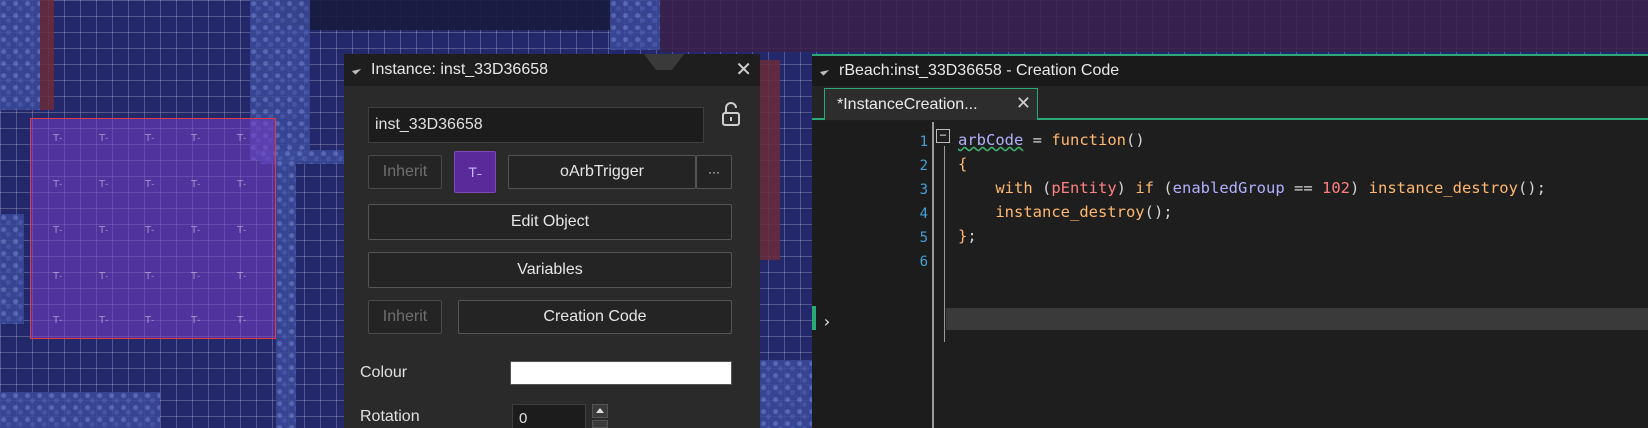 The image size is (1648, 428). I want to click on line-number: 3, so click(923, 190).